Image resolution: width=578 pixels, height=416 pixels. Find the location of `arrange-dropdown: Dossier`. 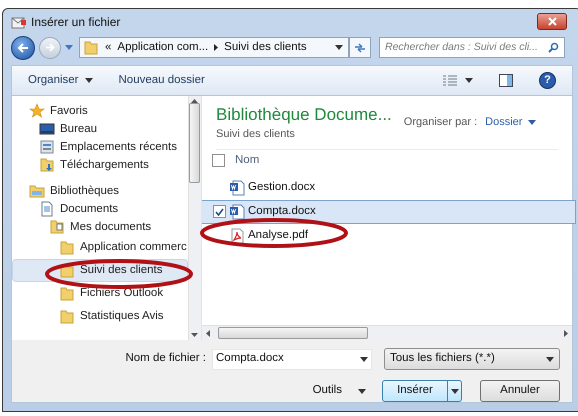

arrange-dropdown: Dossier is located at coordinates (510, 122).